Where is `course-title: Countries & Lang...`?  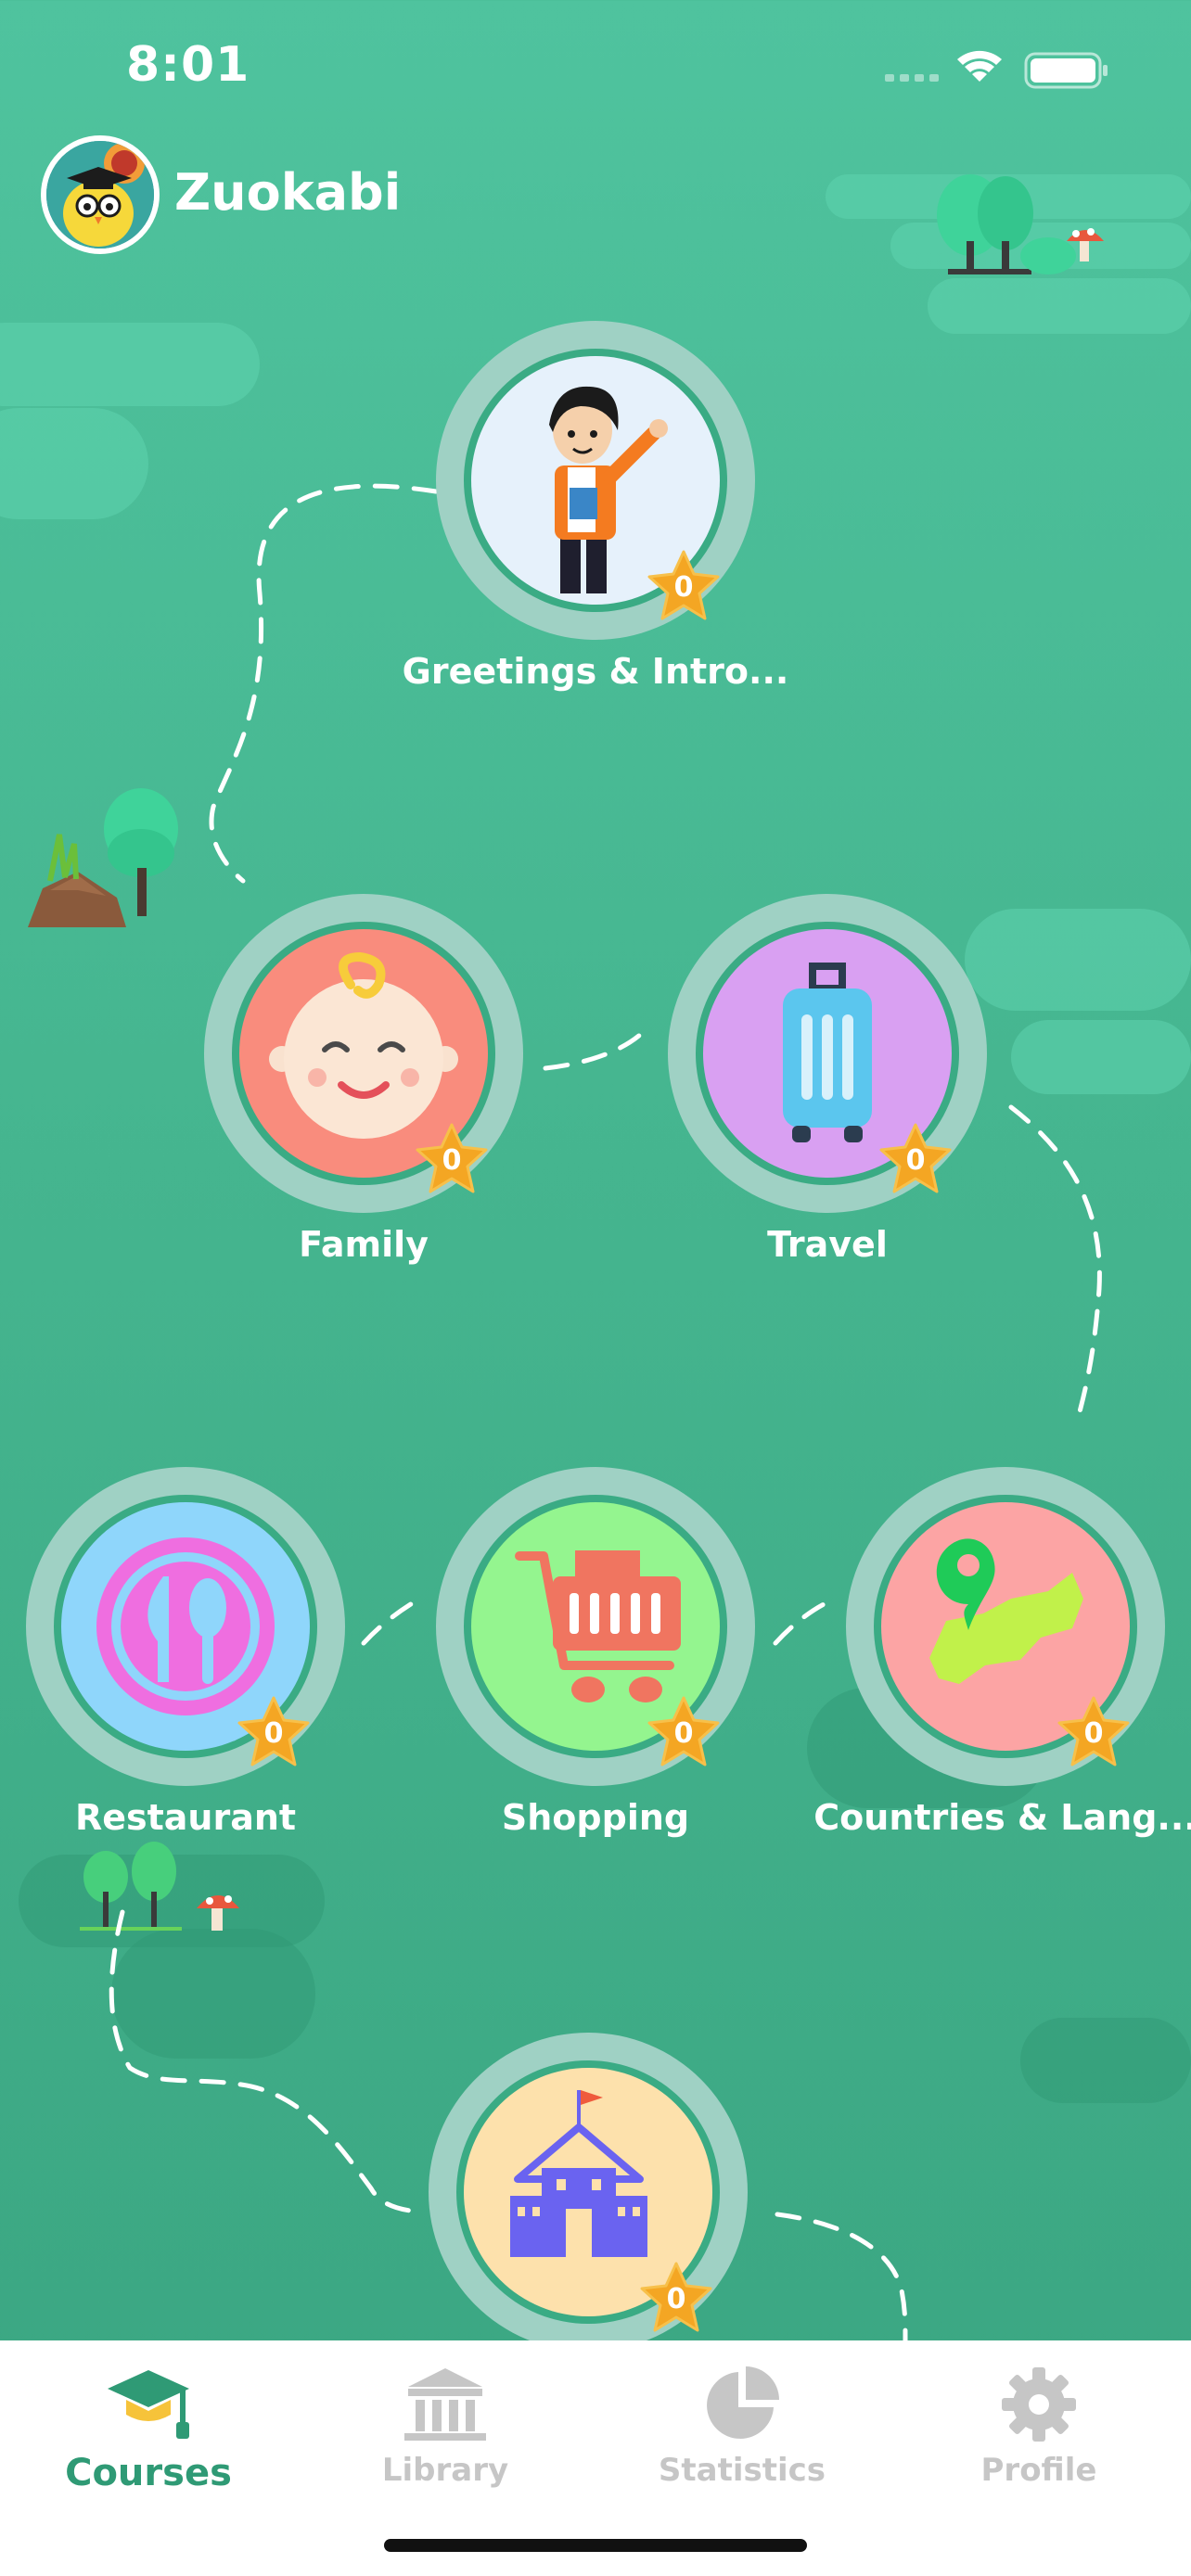 course-title: Countries & Lang... is located at coordinates (1002, 1818).